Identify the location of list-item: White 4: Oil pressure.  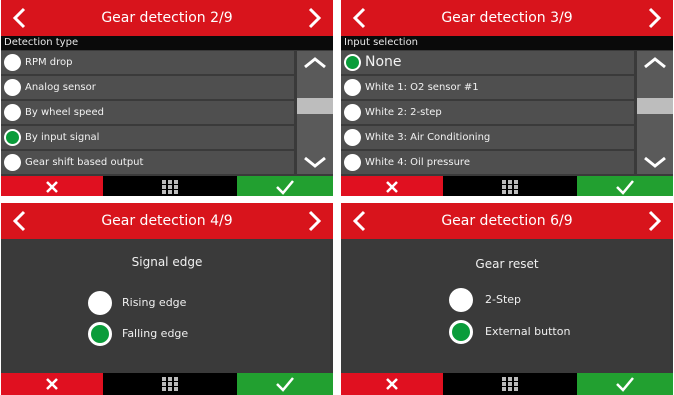
(487, 162).